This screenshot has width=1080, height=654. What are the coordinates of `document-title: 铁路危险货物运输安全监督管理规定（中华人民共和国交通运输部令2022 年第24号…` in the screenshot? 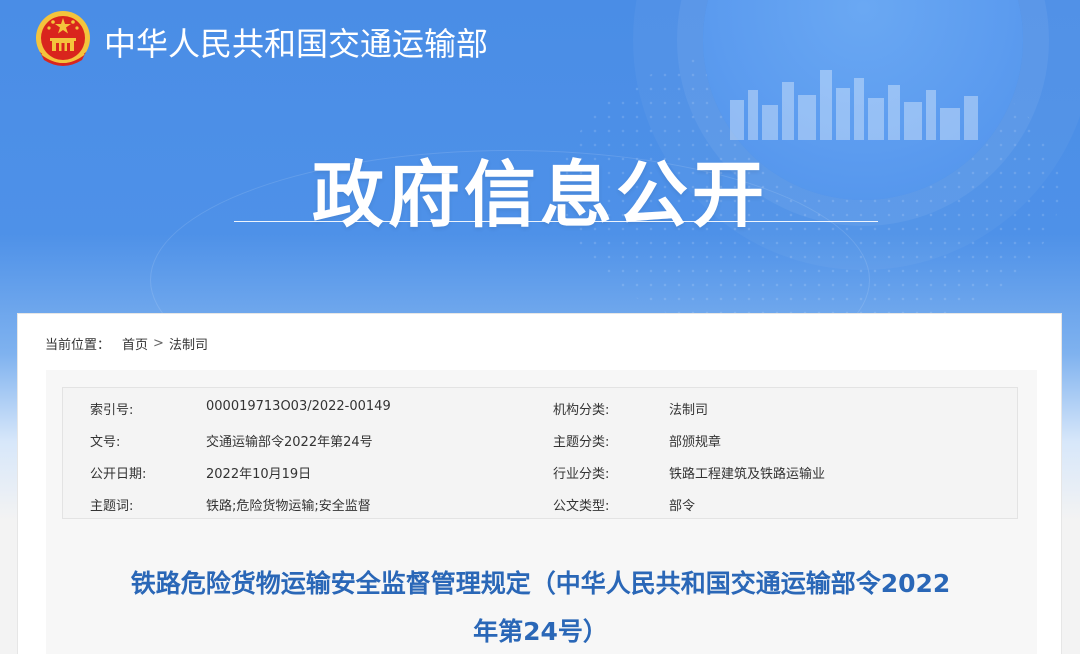 It's located at (540, 607).